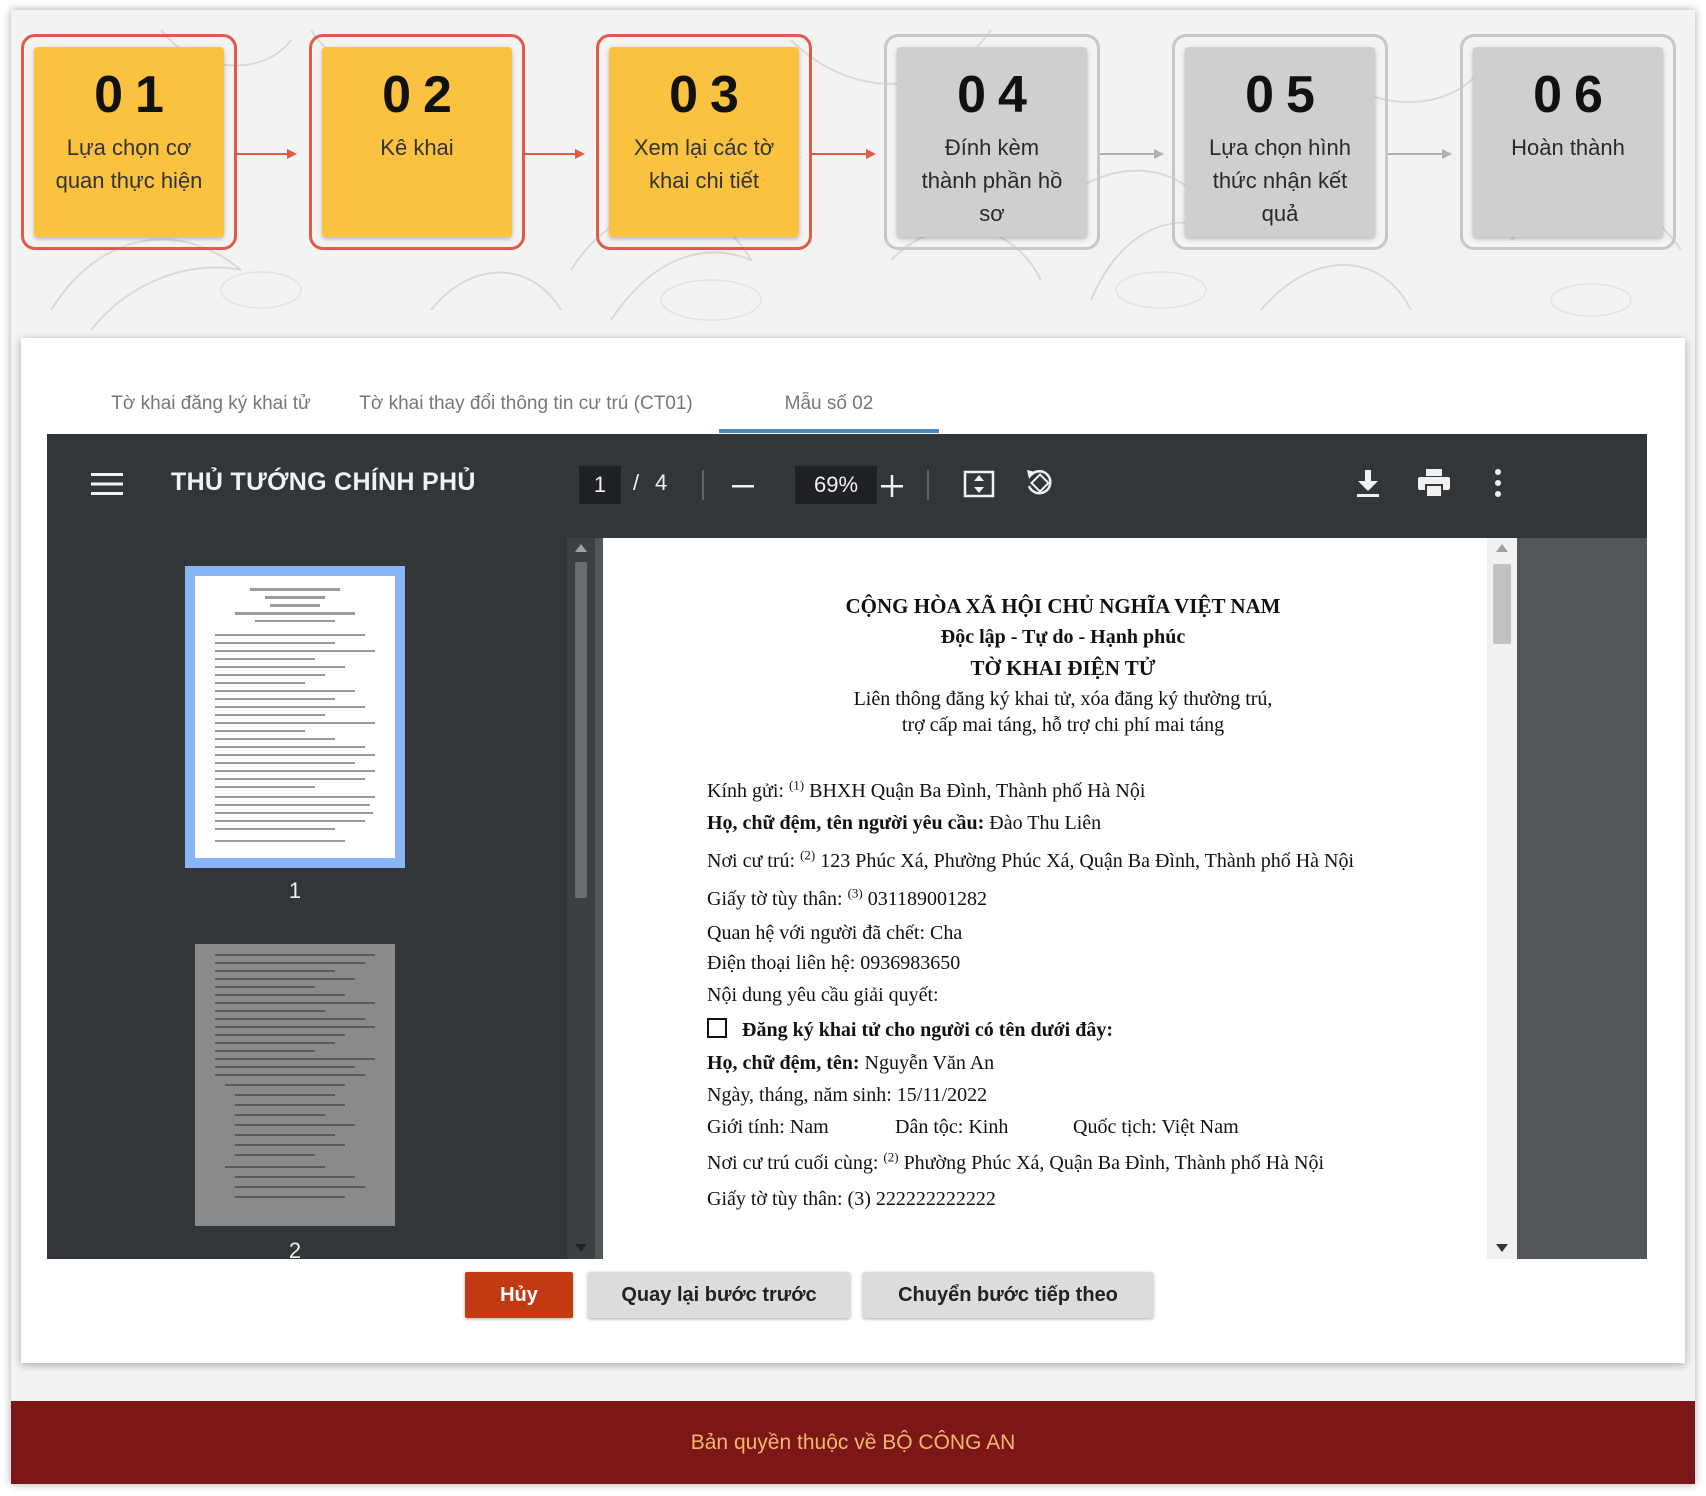 The height and width of the screenshot is (1496, 1706). I want to click on sidebar-scrollbar, so click(581, 898).